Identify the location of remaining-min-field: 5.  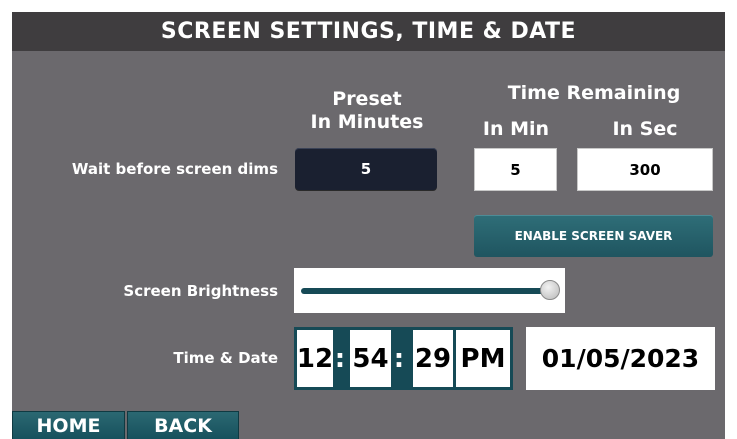
(515, 169).